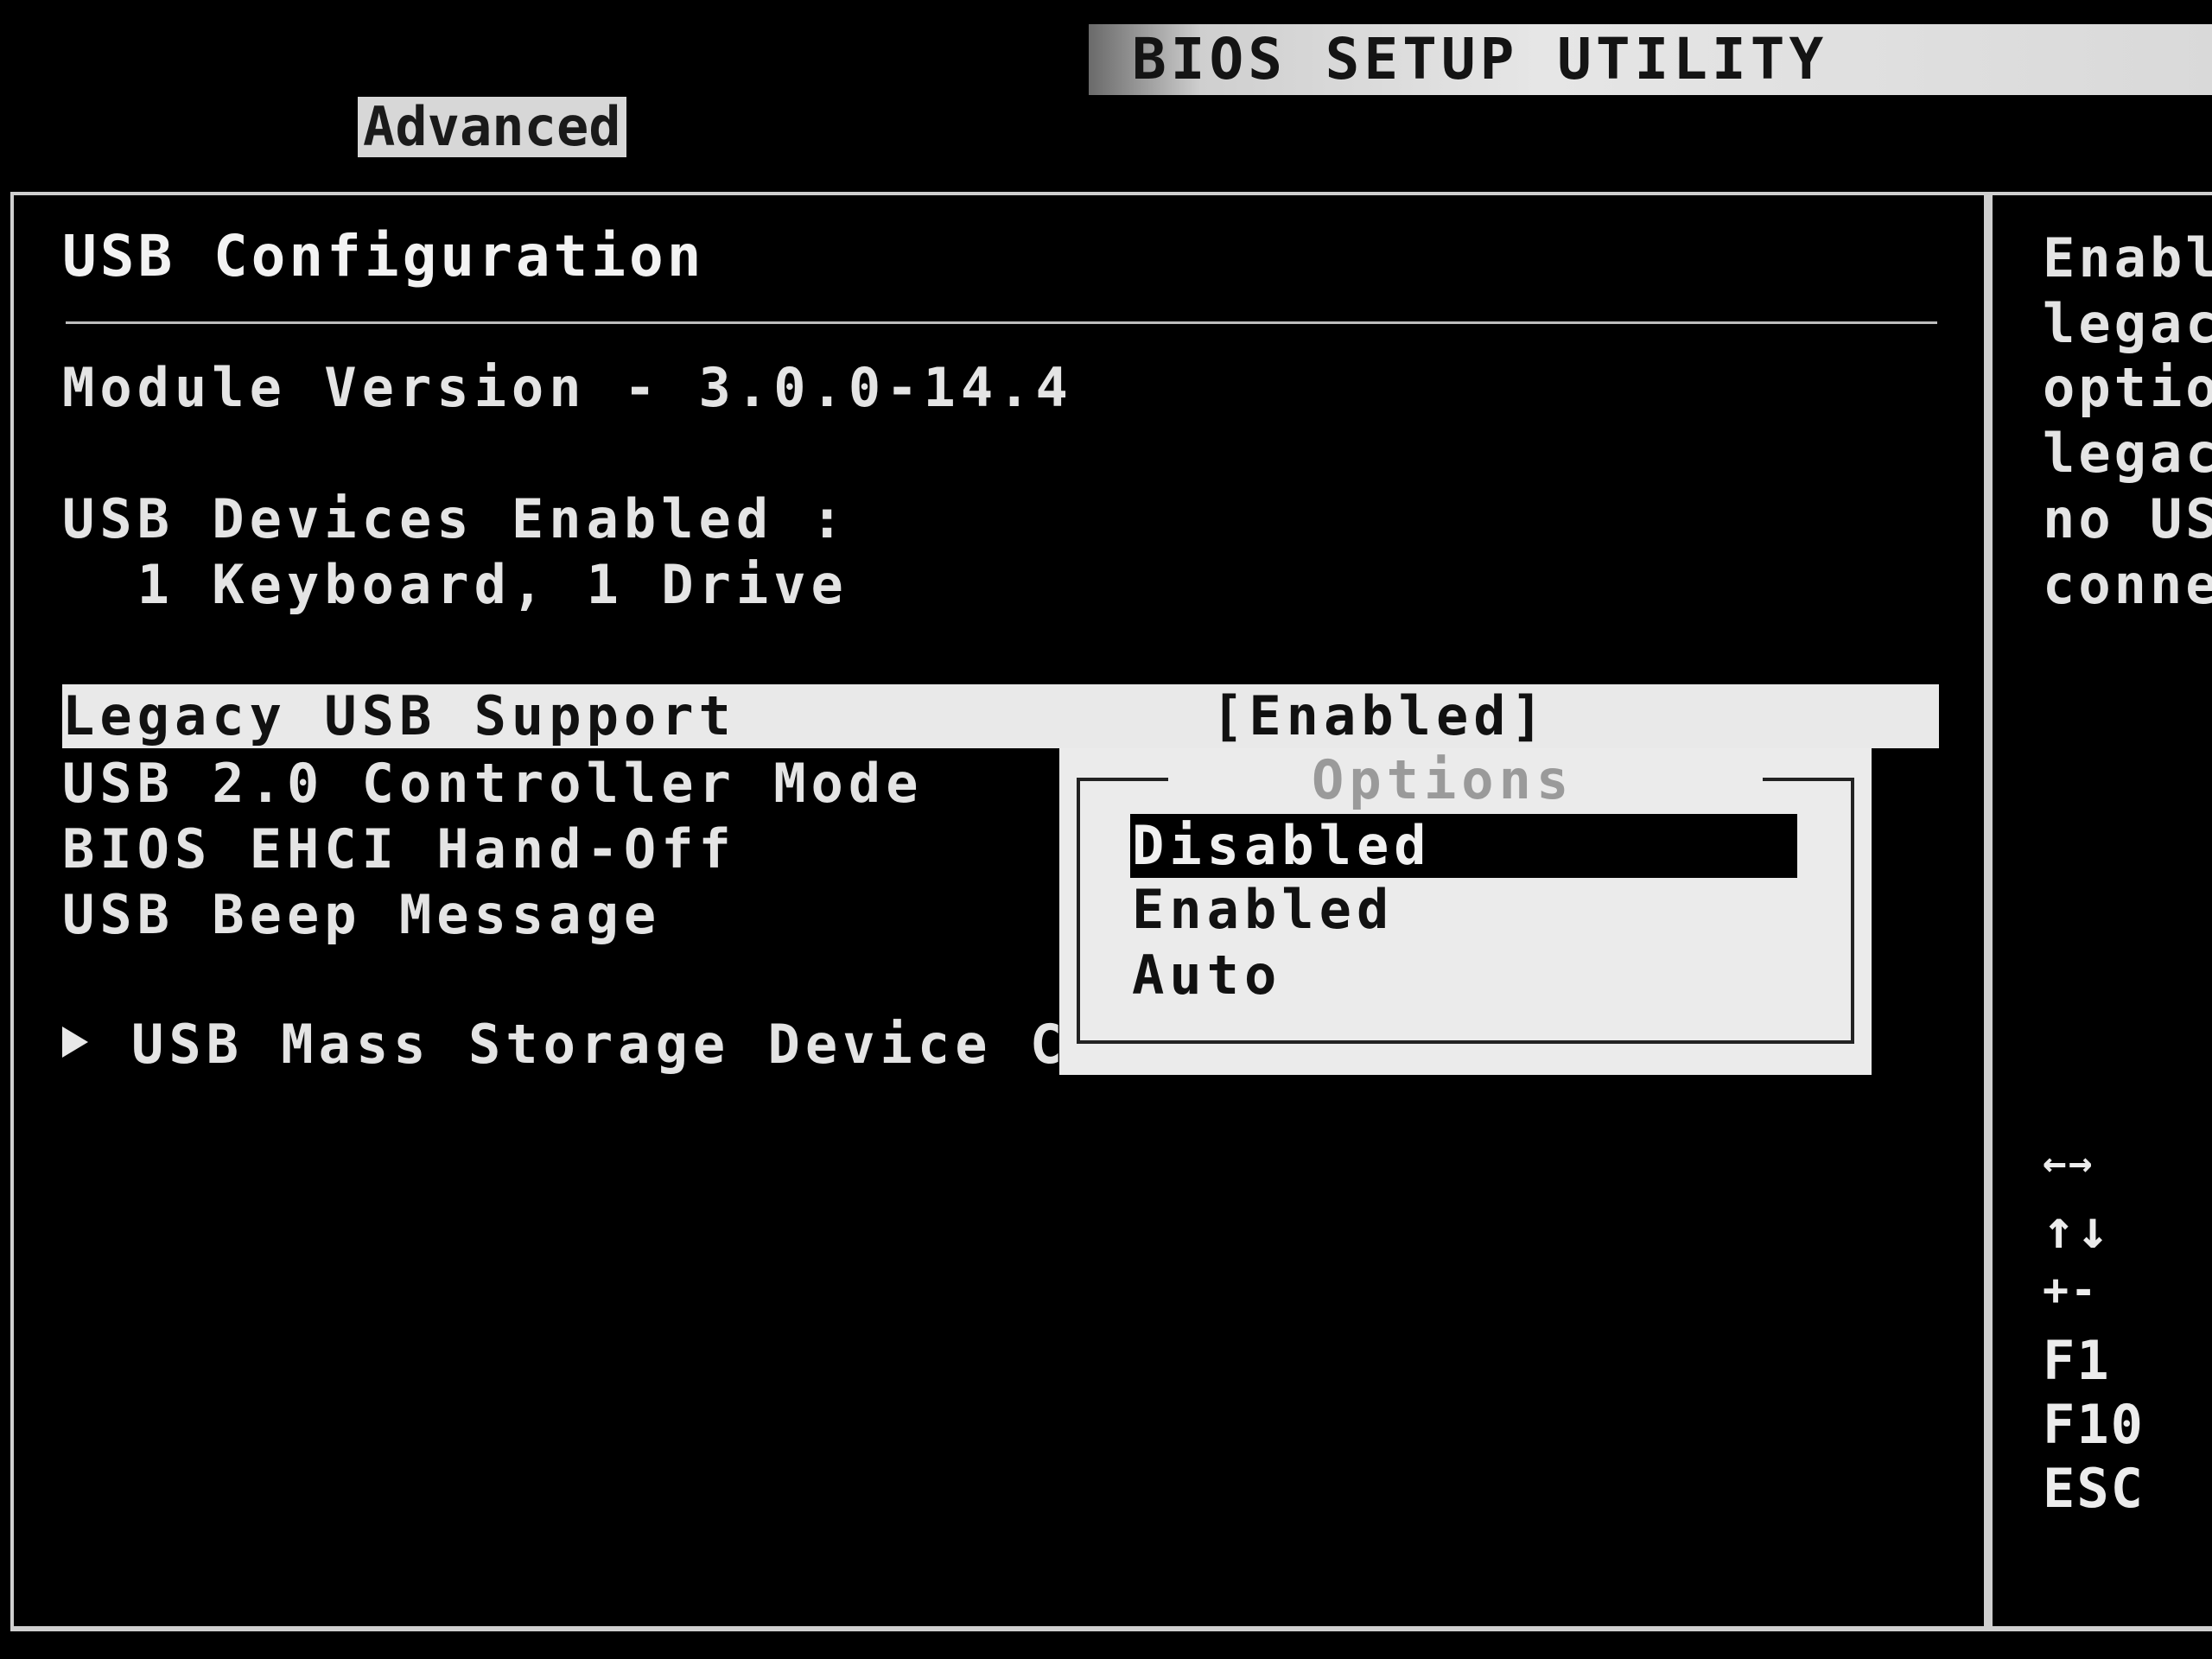  Describe the element at coordinates (1206, 975) in the screenshot. I see `option-auto: Auto` at that location.